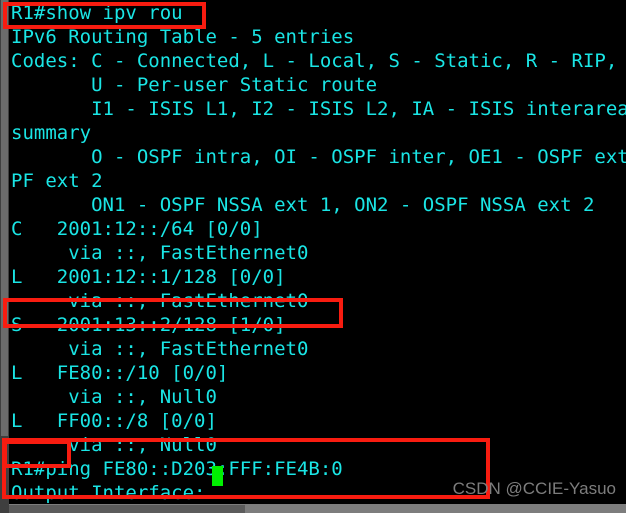  Describe the element at coordinates (4, 508) in the screenshot. I see `scrollbar-corner` at that location.